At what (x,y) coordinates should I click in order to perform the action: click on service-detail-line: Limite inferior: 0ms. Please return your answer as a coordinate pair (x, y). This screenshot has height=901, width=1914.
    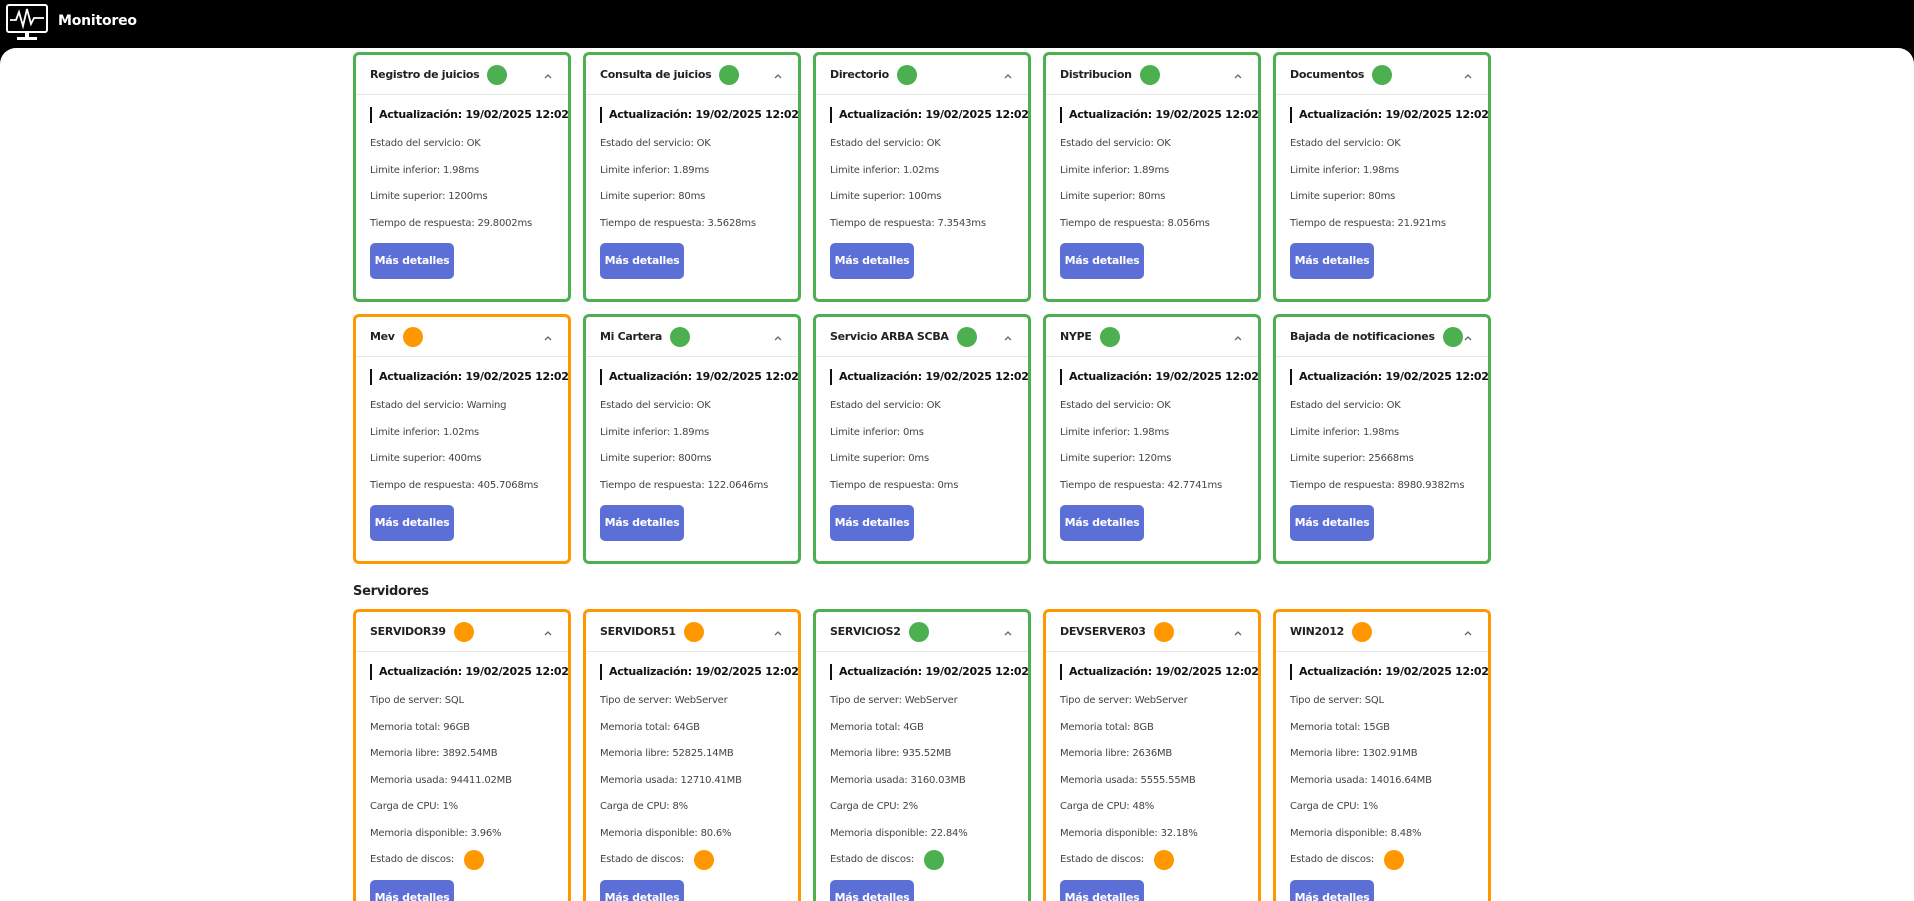
    Looking at the image, I should click on (877, 432).